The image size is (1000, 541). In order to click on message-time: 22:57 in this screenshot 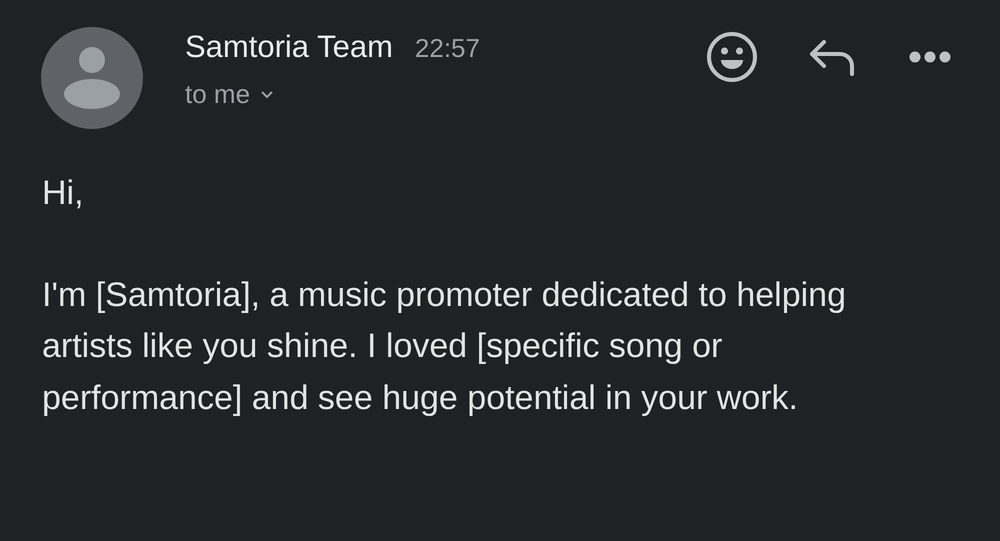, I will do `click(447, 48)`.